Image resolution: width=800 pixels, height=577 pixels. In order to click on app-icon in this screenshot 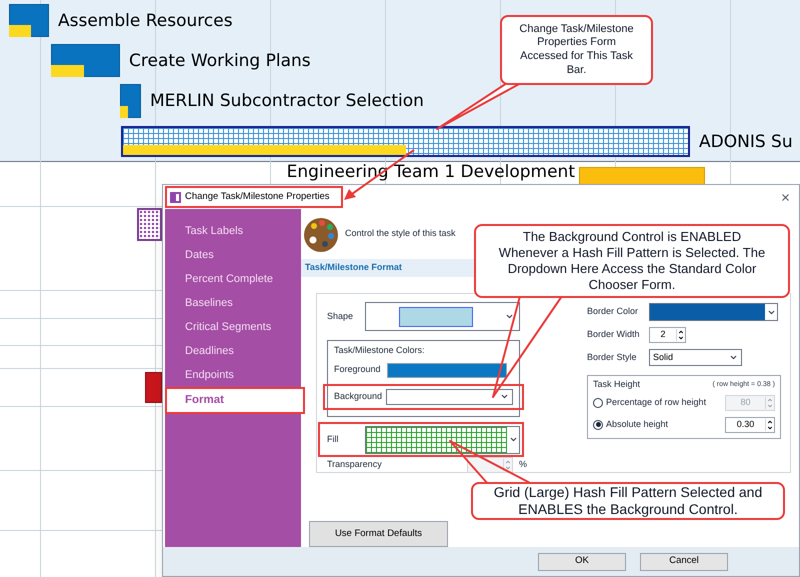, I will do `click(175, 197)`.